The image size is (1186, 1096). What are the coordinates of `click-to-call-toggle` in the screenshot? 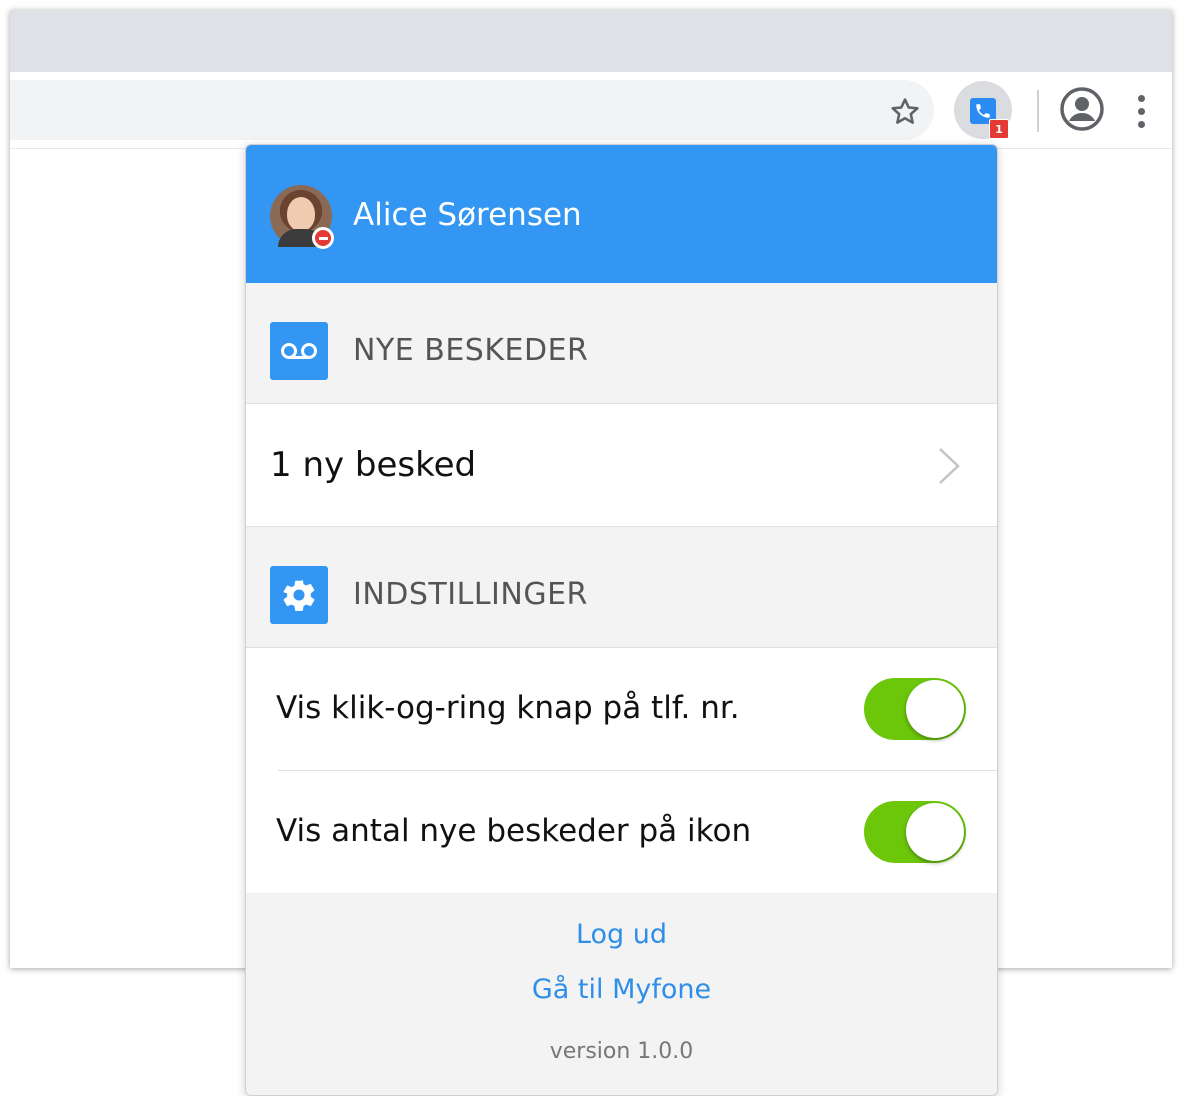 It's located at (915, 709).